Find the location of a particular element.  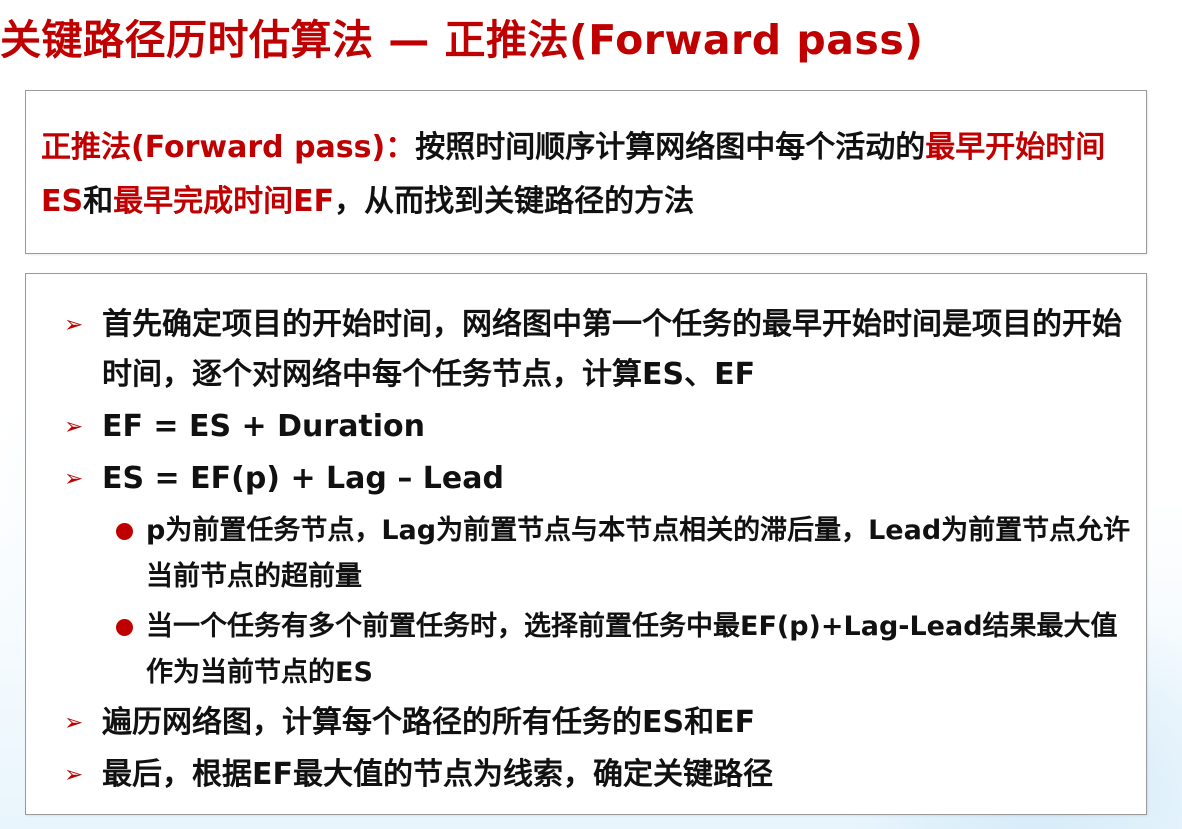

list-item: ➢ 最后，根据EF最大值的节点为线索，确定关键路径 is located at coordinates (604, 775).